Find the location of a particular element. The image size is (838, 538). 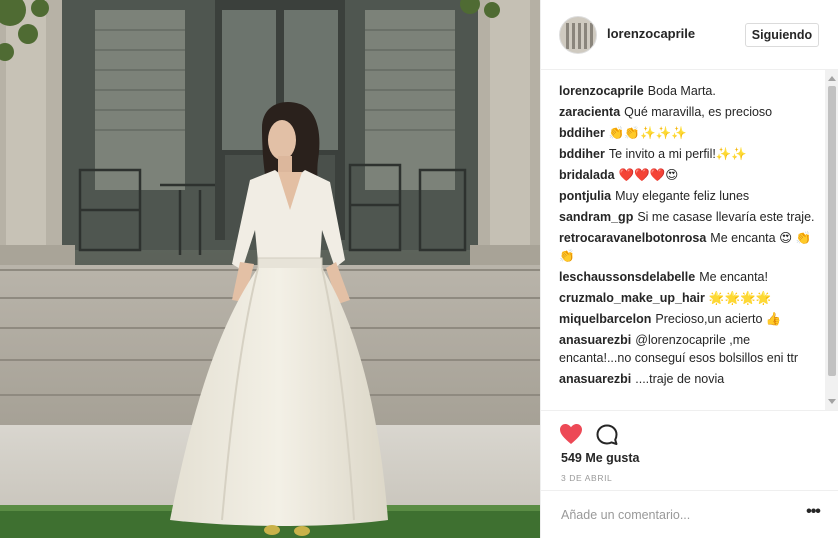

comment-username: retrocaravanelbotonrosa is located at coordinates (632, 238).